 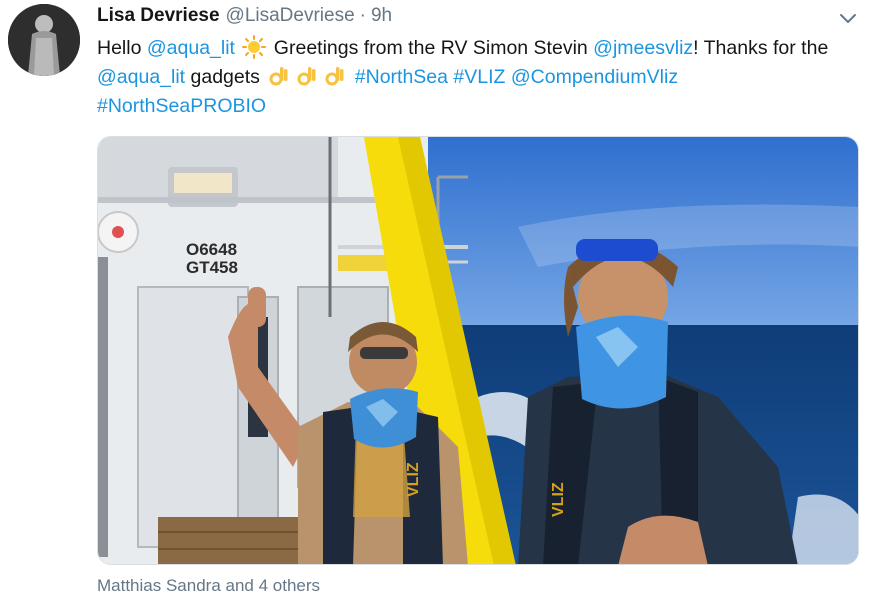 I want to click on hashtag-link: #VLIZ, so click(x=479, y=77).